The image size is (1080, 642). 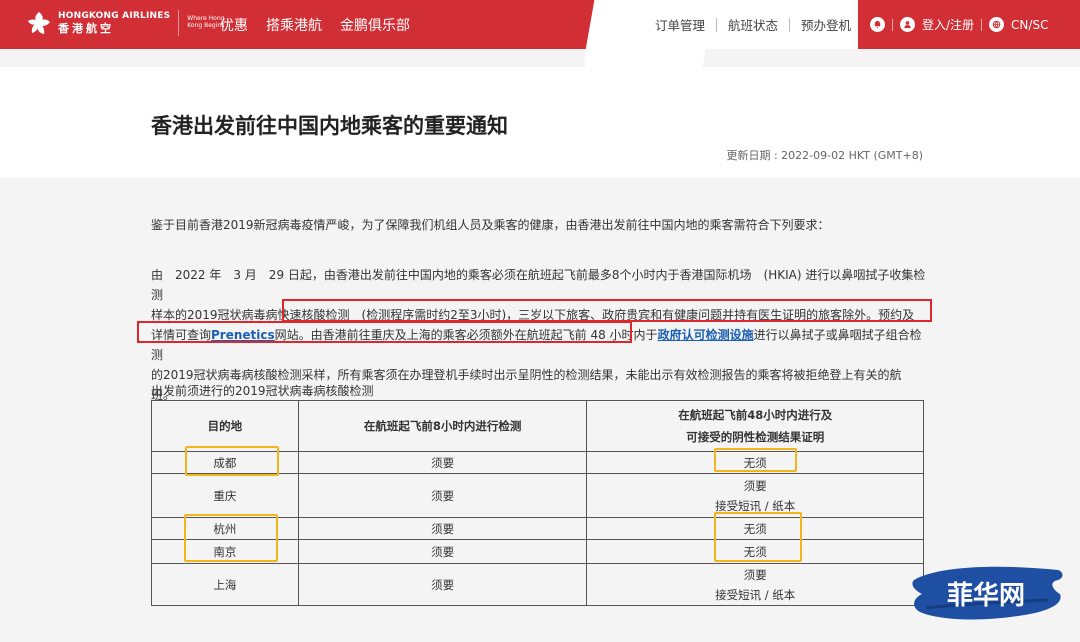 I want to click on nav-flight-status: 航班状态, so click(x=753, y=24).